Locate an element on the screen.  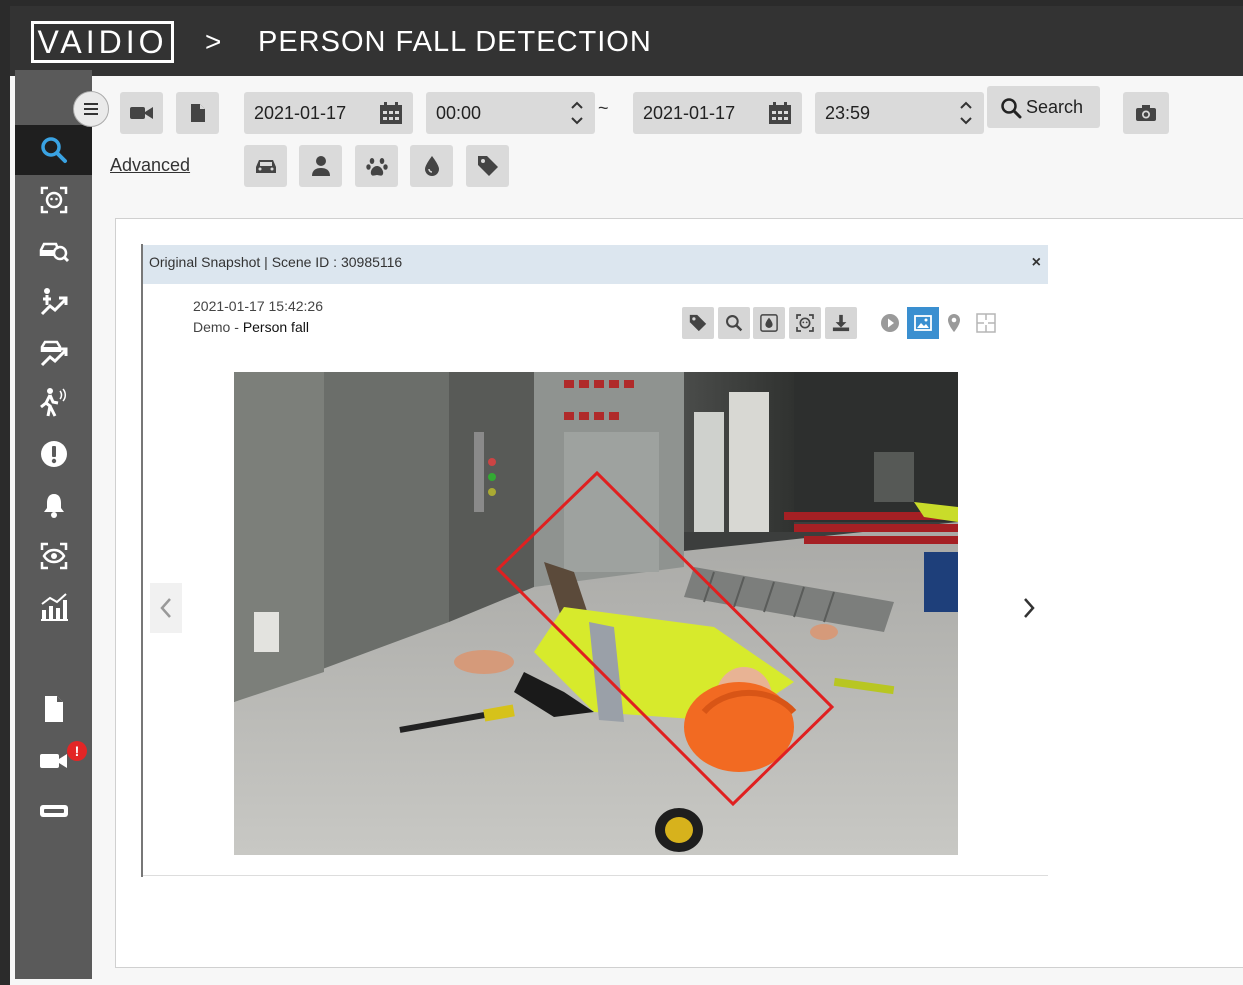
filter-person-button is located at coordinates (320, 166).